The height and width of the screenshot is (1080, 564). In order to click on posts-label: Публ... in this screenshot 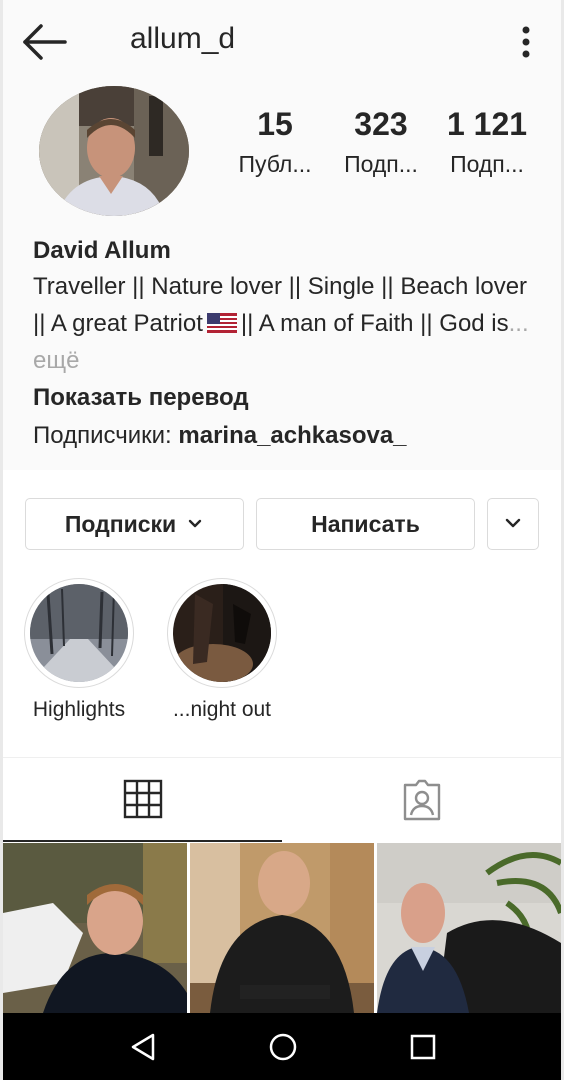, I will do `click(275, 164)`.